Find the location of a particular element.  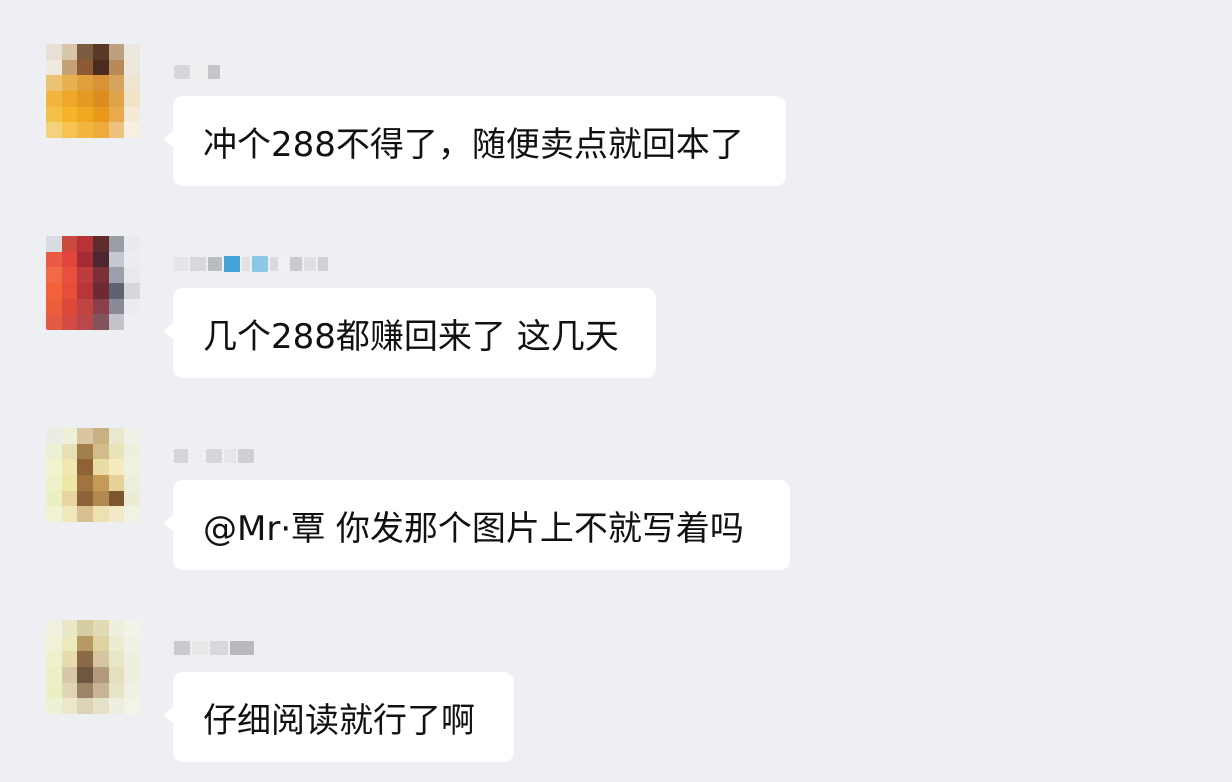

message-bubble: 仔细阅读就行了啊 is located at coordinates (339, 717).